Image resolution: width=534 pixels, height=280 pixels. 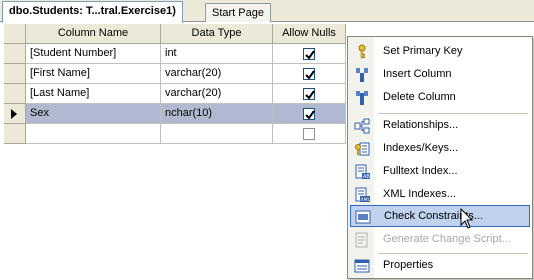 What do you see at coordinates (362, 75) in the screenshot?
I see `insert-column-icon` at bounding box center [362, 75].